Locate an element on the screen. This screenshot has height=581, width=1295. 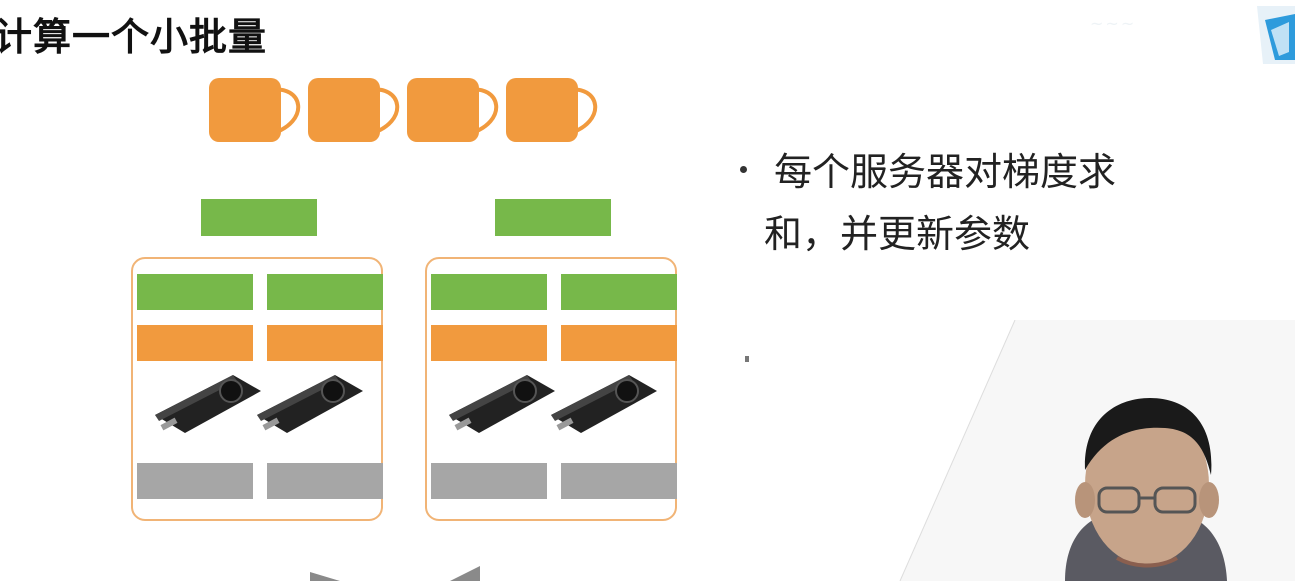
bullet-dot is located at coordinates (743, 169).